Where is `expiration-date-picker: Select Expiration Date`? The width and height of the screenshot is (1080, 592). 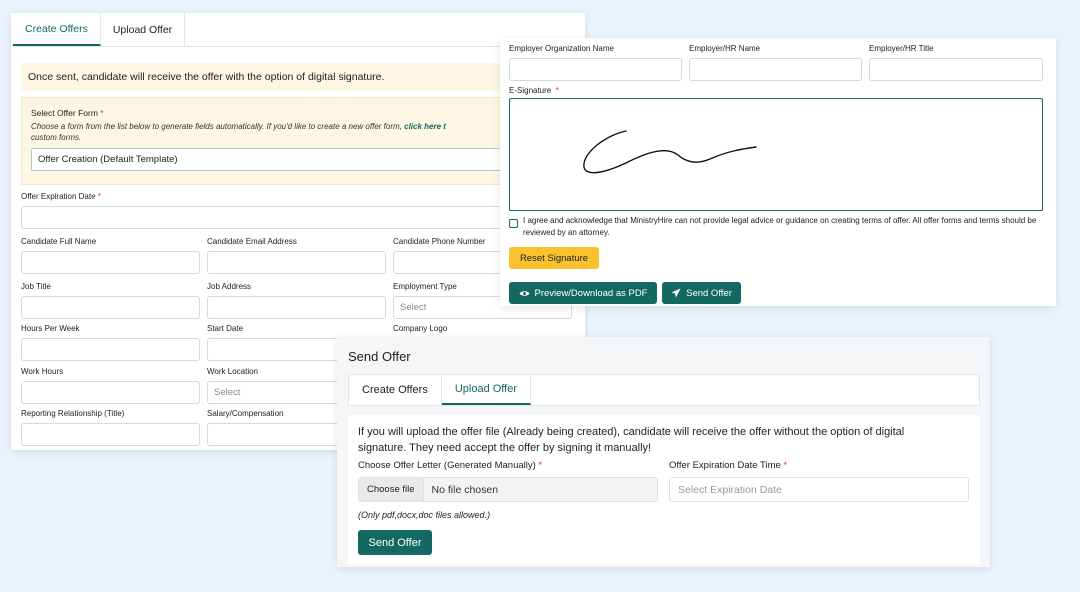
expiration-date-picker: Select Expiration Date is located at coordinates (819, 489).